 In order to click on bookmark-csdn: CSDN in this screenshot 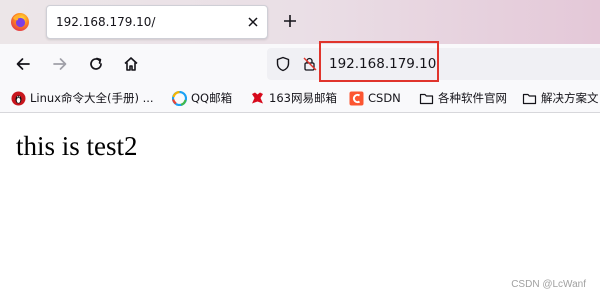, I will do `click(375, 98)`.